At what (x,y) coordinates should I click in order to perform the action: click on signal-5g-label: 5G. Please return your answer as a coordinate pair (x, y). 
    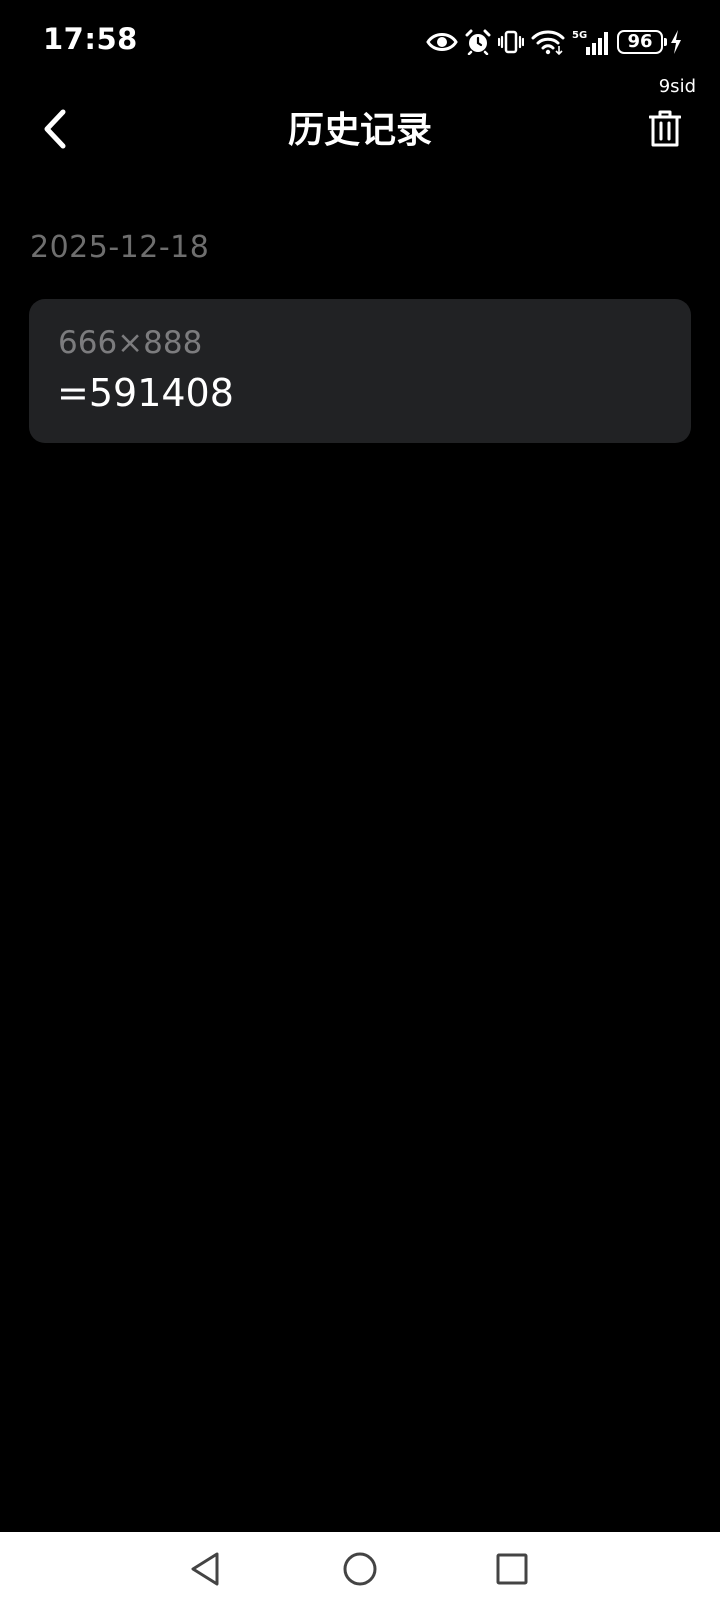
    Looking at the image, I should click on (579, 35).